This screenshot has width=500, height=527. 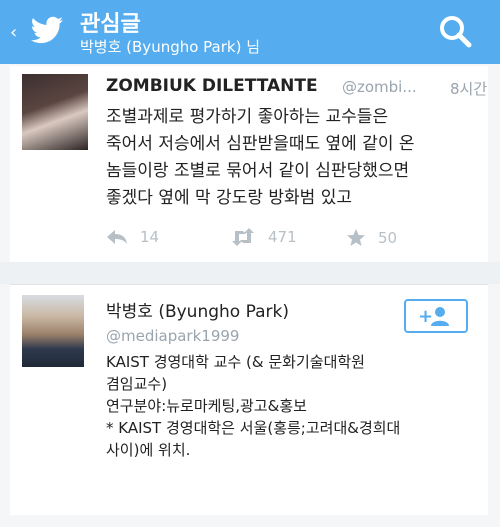 I want to click on reply-icon, so click(x=117, y=237).